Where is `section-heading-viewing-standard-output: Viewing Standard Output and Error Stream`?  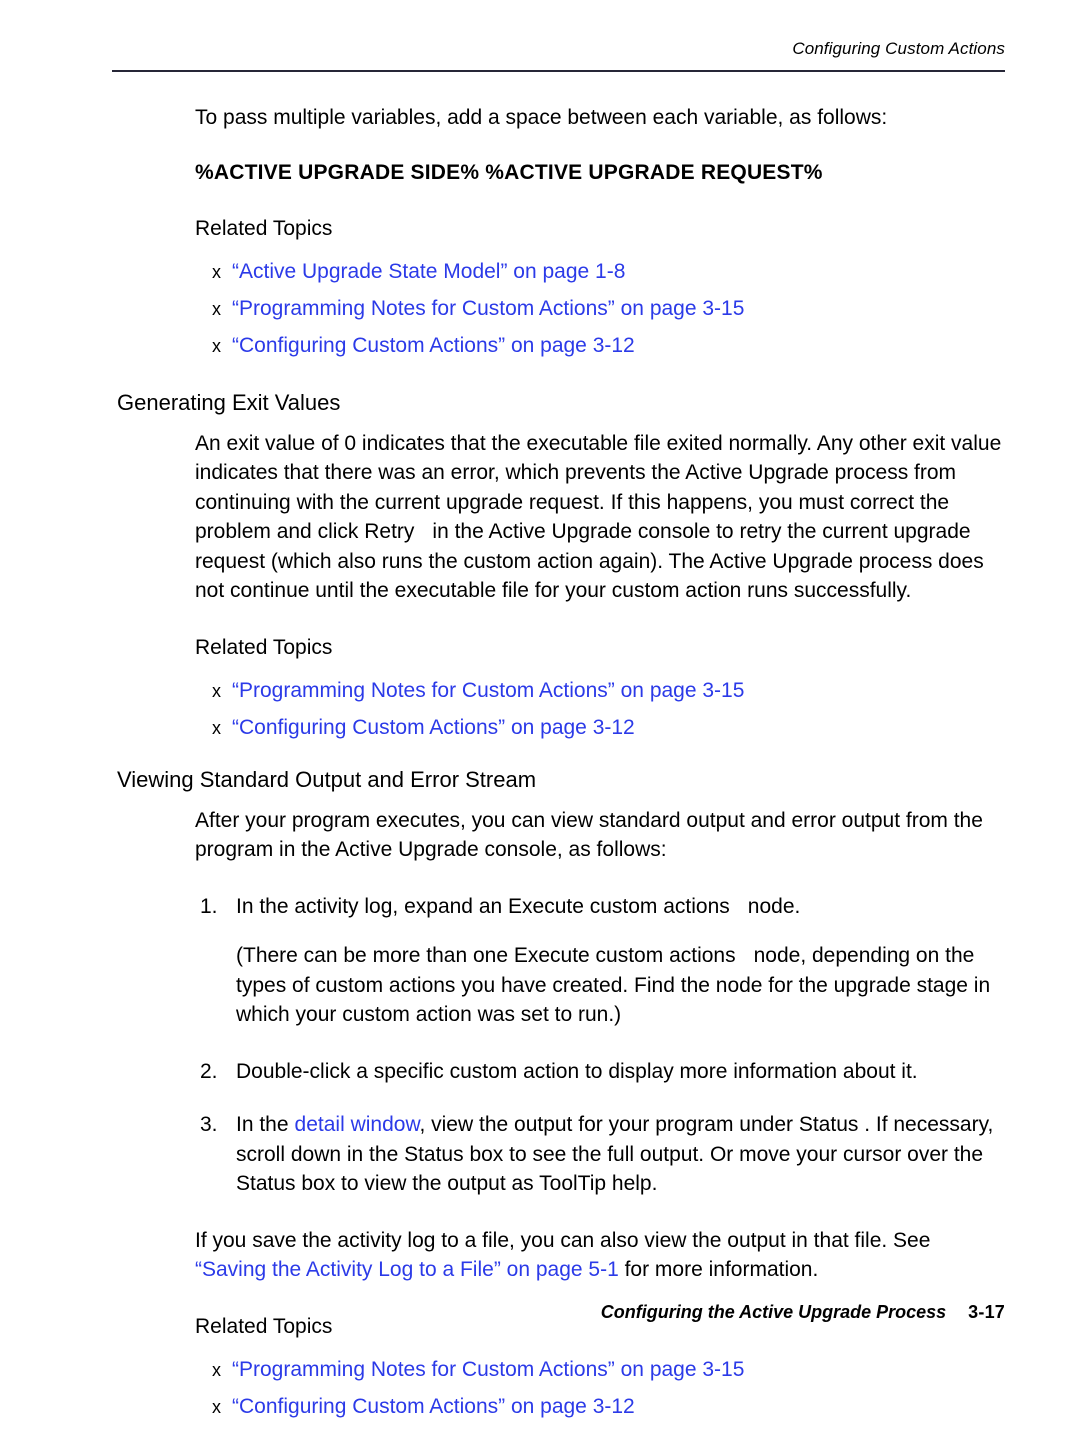 section-heading-viewing-standard-output: Viewing Standard Output and Error Stream is located at coordinates (327, 779).